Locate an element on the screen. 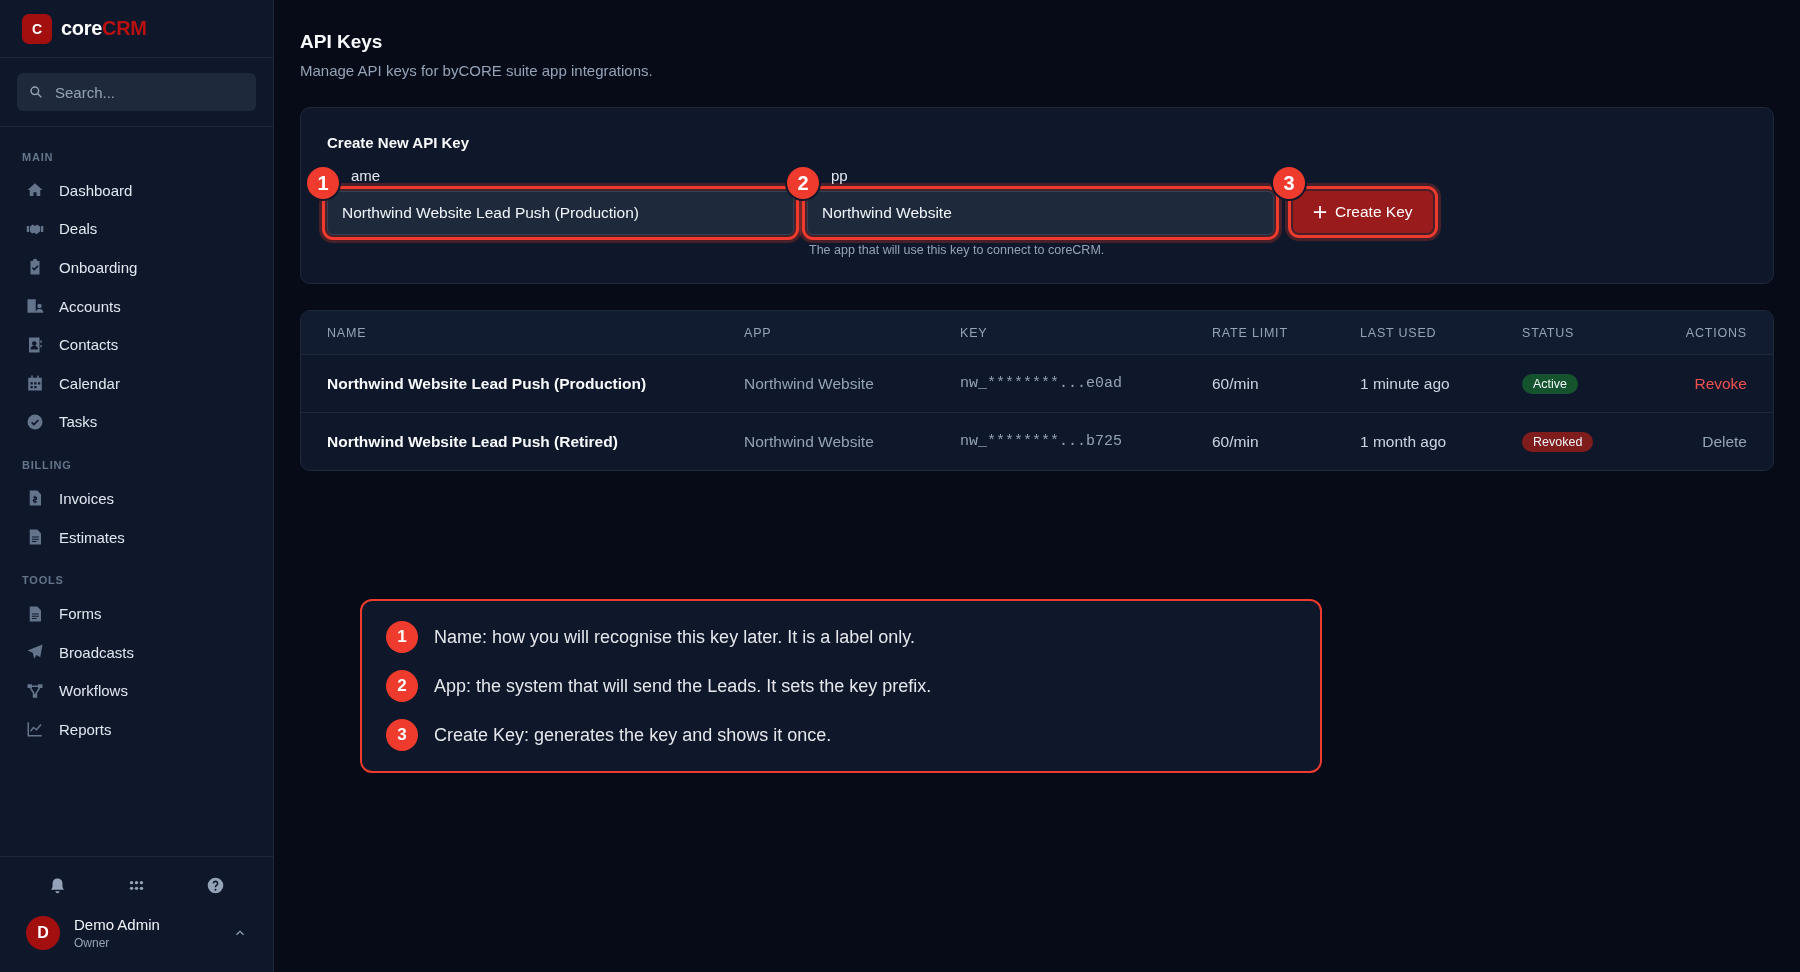 Image resolution: width=1800 pixels, height=972 pixels. user-role: Owner is located at coordinates (92, 943).